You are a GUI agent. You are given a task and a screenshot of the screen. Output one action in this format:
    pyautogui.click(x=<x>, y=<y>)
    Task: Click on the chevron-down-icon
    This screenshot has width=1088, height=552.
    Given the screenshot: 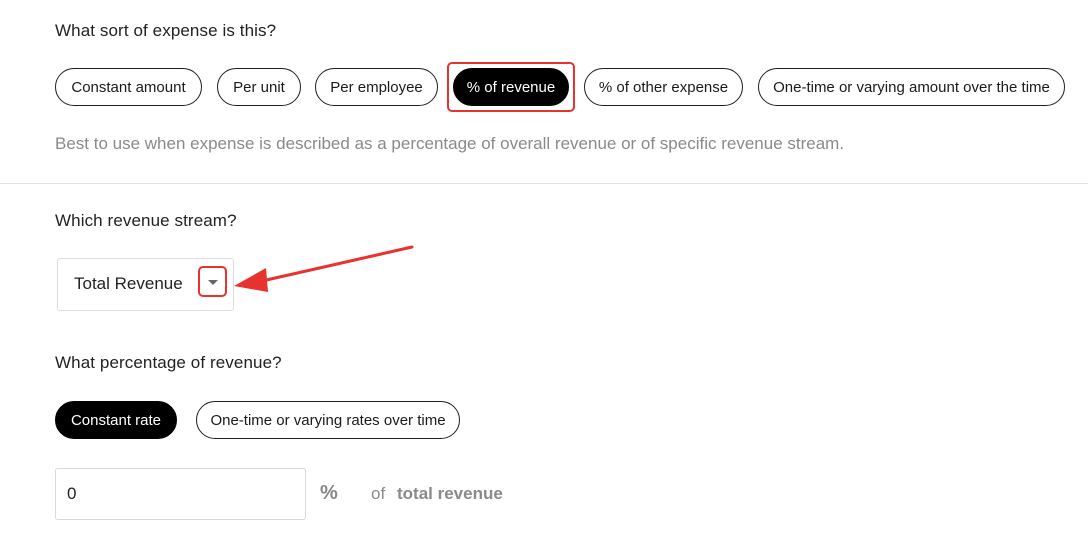 What is the action you would take?
    pyautogui.click(x=213, y=282)
    